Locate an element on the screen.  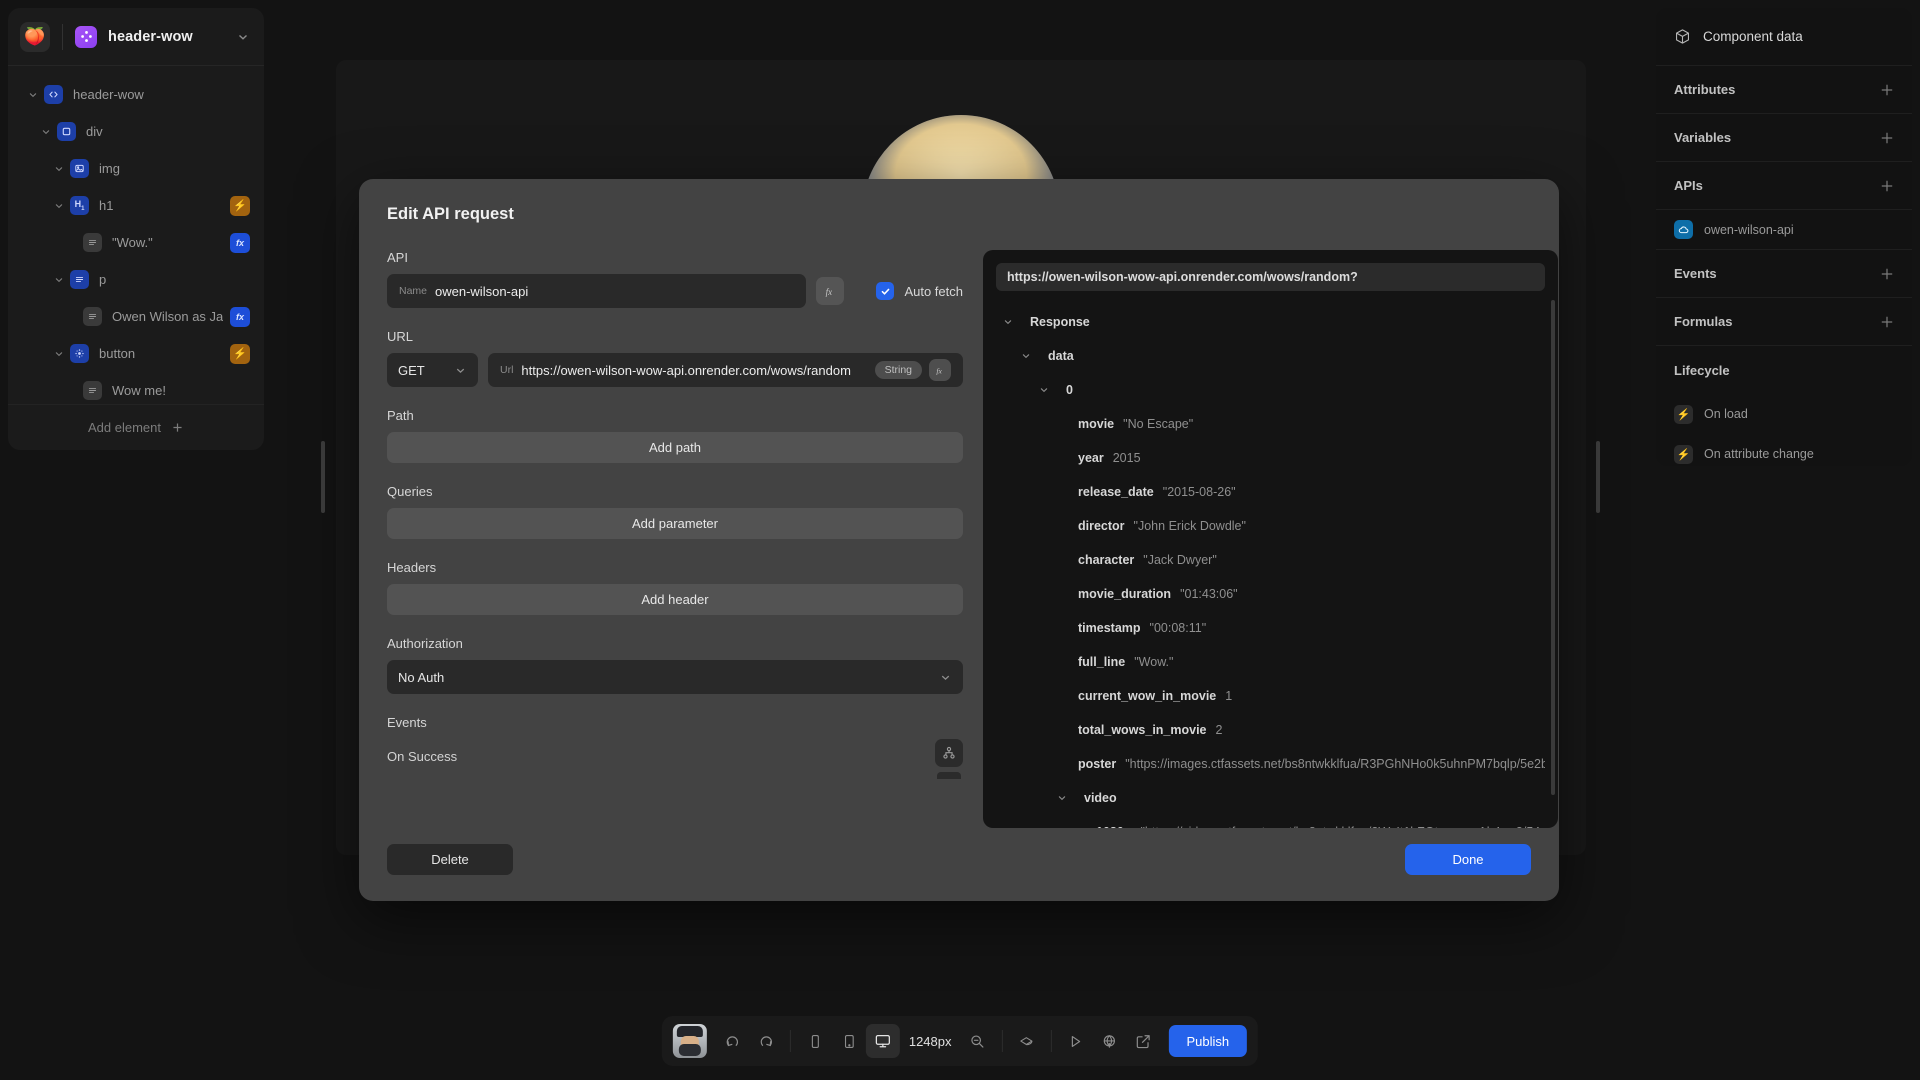
url-formula-button: fx is located at coordinates (940, 370).